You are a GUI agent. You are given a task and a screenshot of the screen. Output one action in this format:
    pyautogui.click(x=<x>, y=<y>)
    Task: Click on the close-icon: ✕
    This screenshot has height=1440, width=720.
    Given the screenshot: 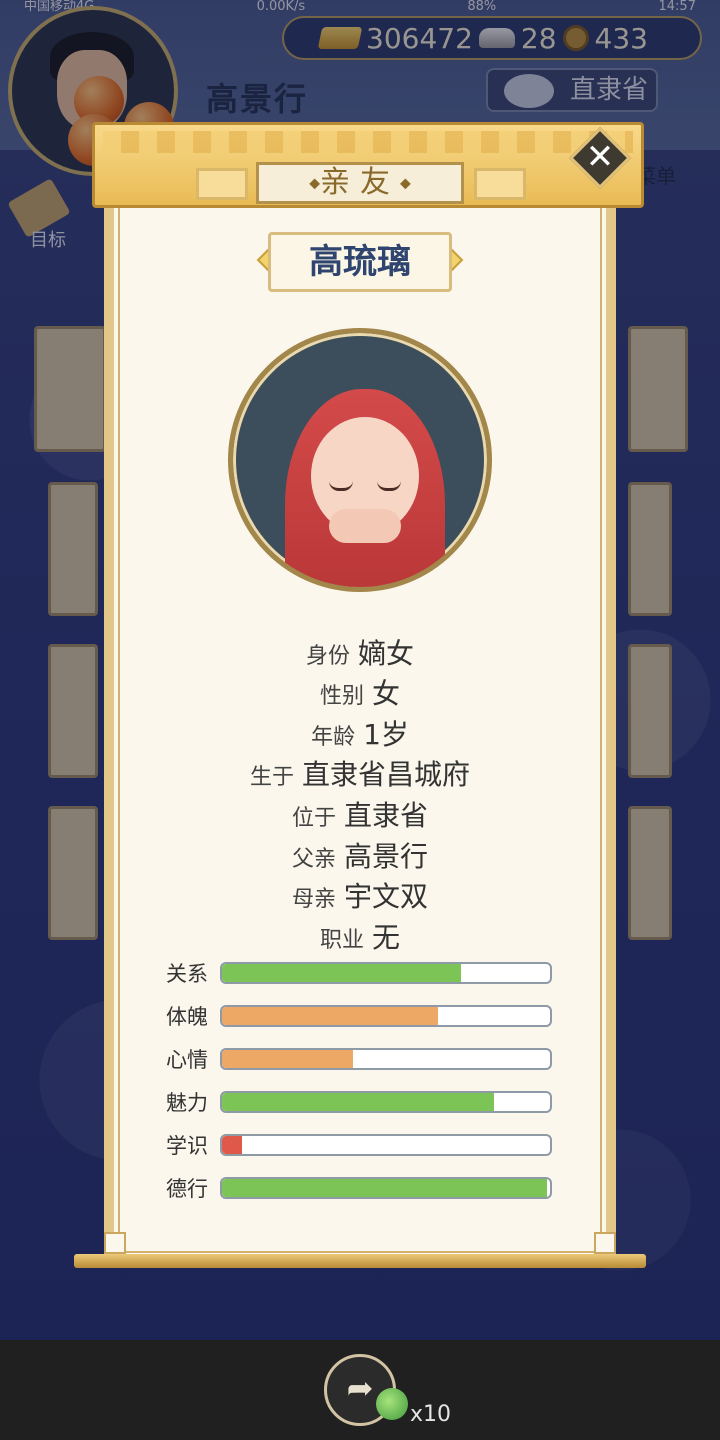 What is the action you would take?
    pyautogui.click(x=600, y=158)
    